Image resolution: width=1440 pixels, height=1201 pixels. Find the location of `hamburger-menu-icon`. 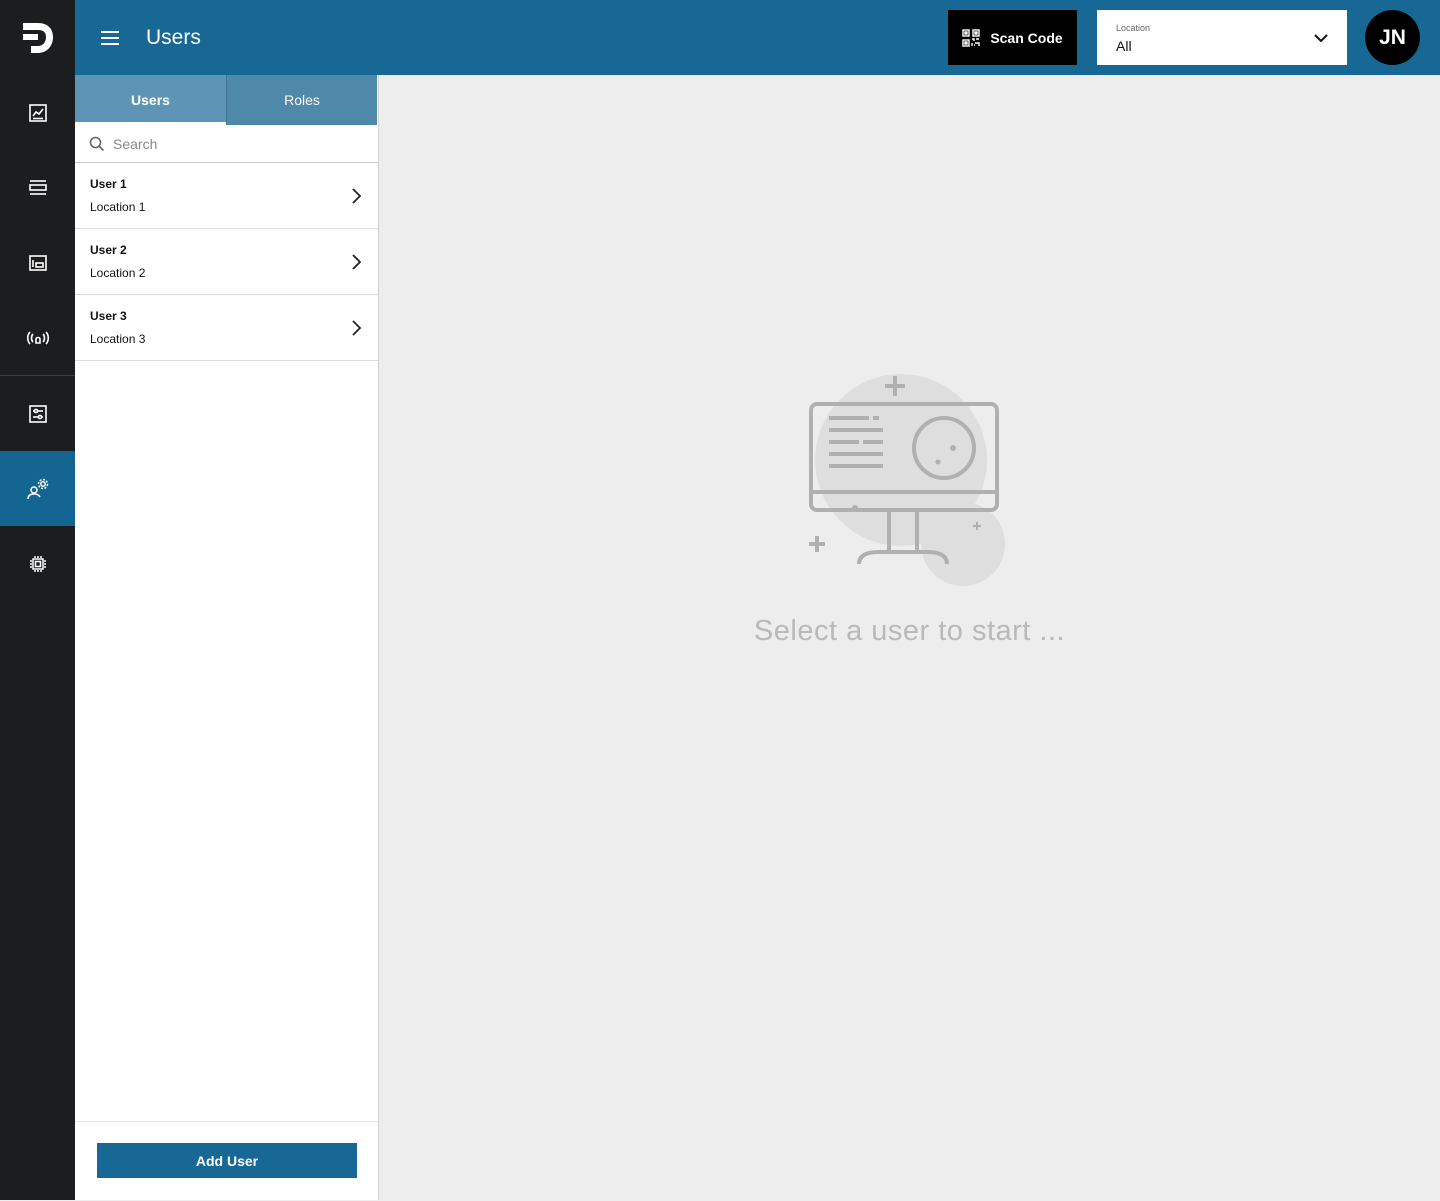

hamburger-menu-icon is located at coordinates (110, 38).